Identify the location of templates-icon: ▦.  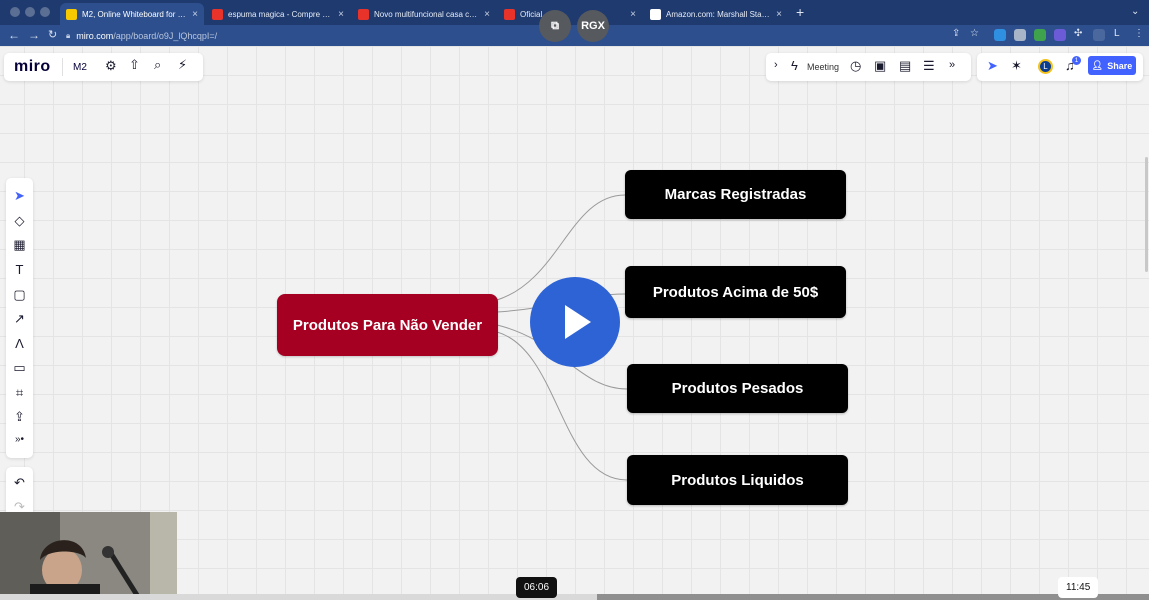
(19, 245).